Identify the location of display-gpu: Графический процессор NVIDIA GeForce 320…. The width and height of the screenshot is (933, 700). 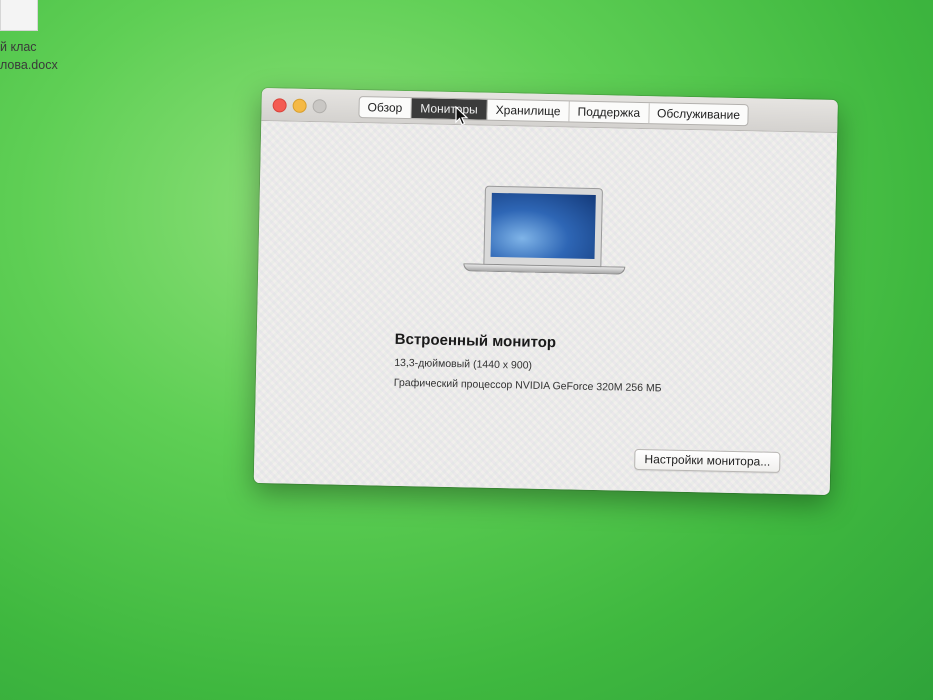
(527, 385).